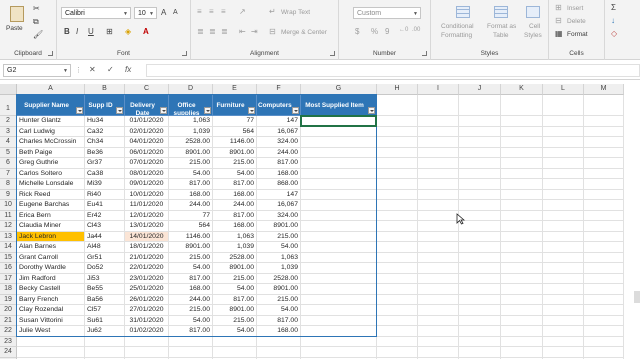  I want to click on table-cell: 324.00, so click(279, 215).